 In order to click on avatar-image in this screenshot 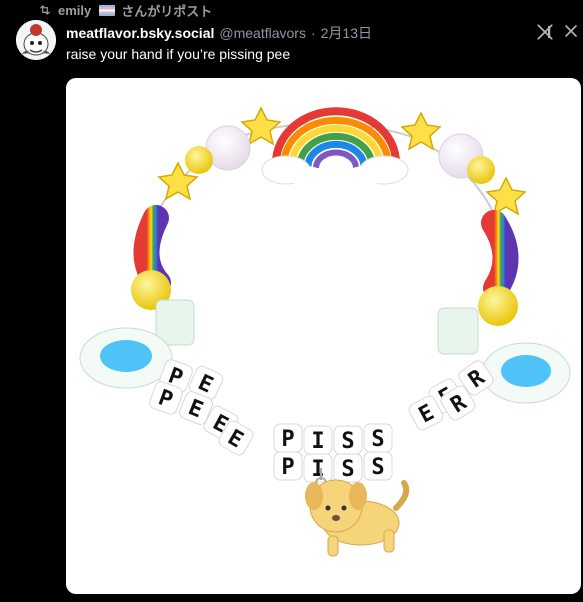, I will do `click(36, 40)`.